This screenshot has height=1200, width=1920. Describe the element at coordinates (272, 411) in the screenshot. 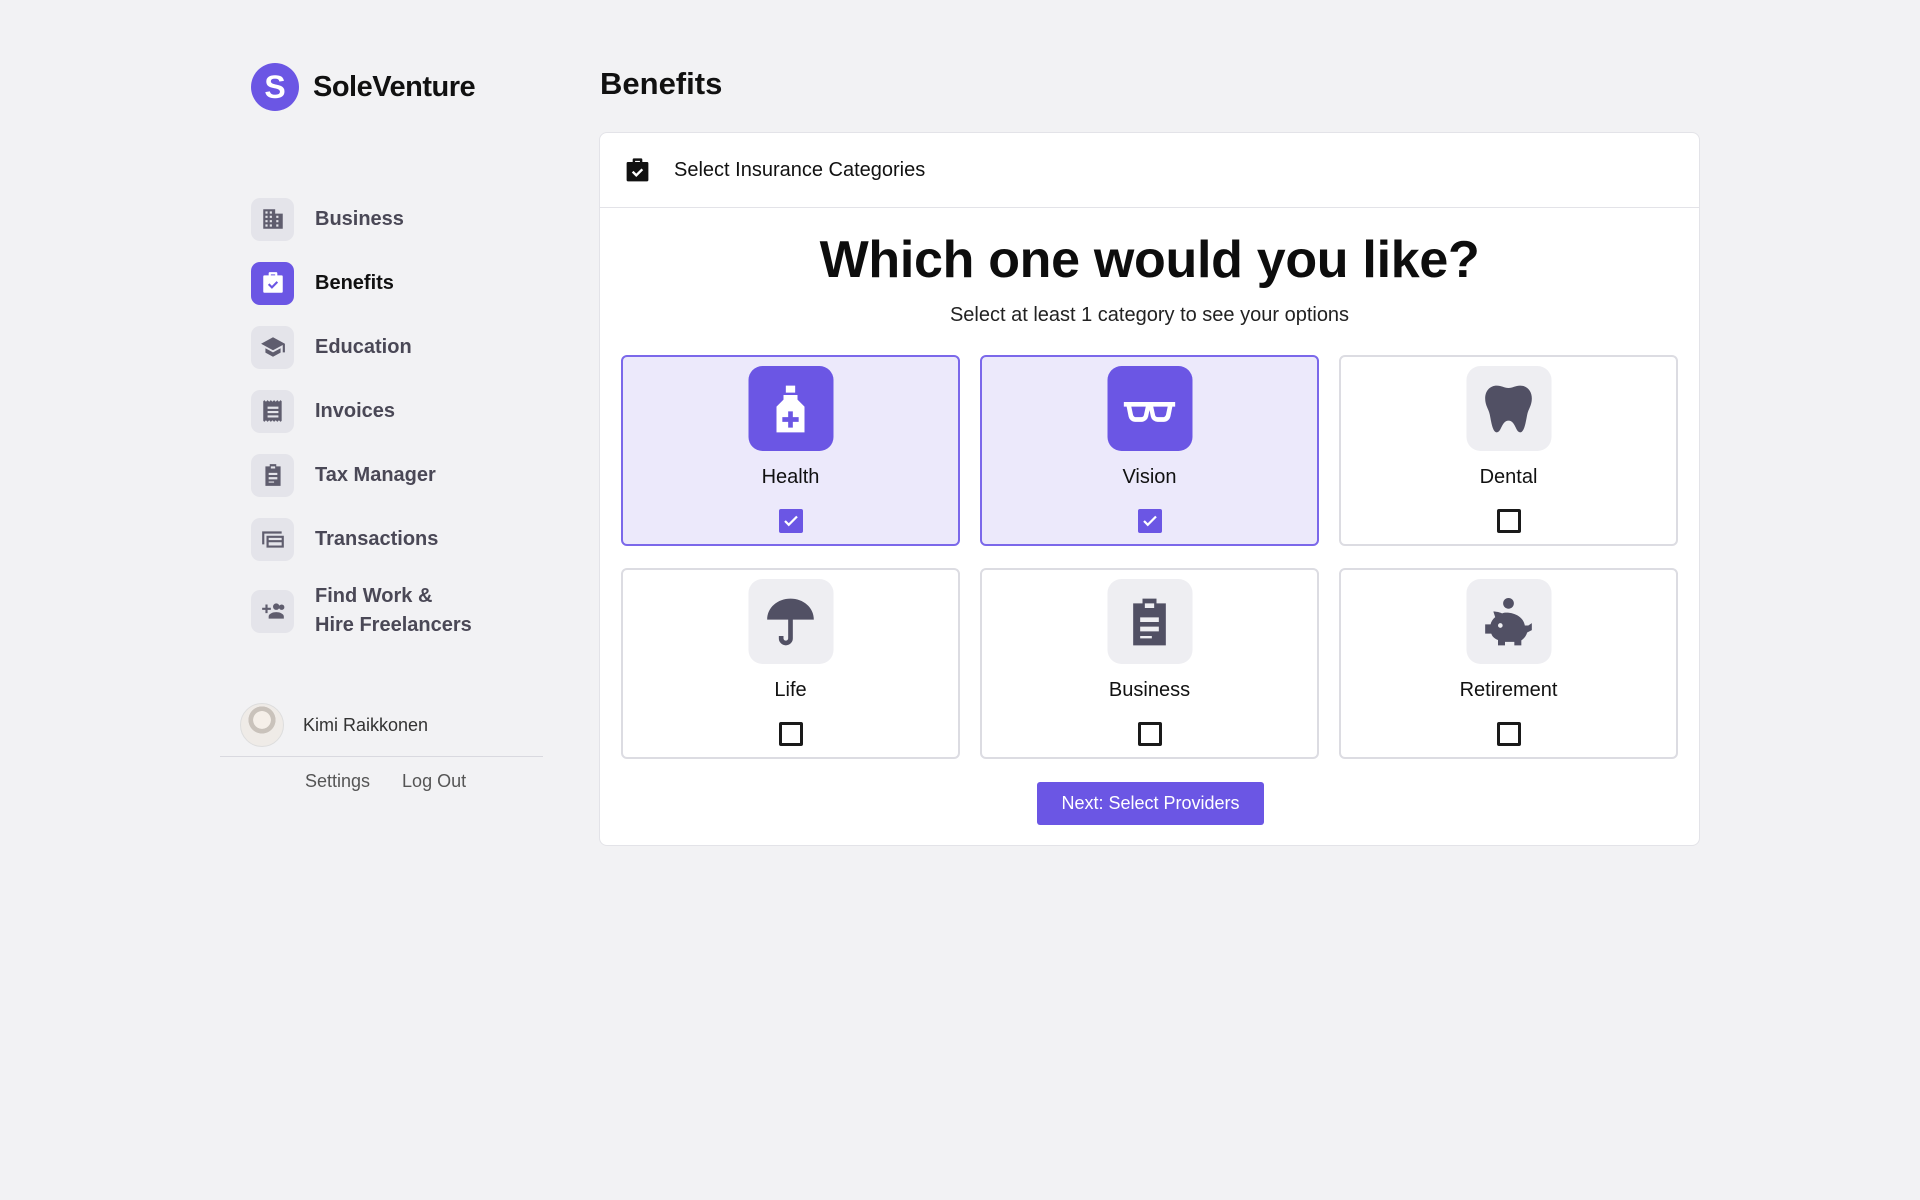

I see `receipt-icon` at that location.